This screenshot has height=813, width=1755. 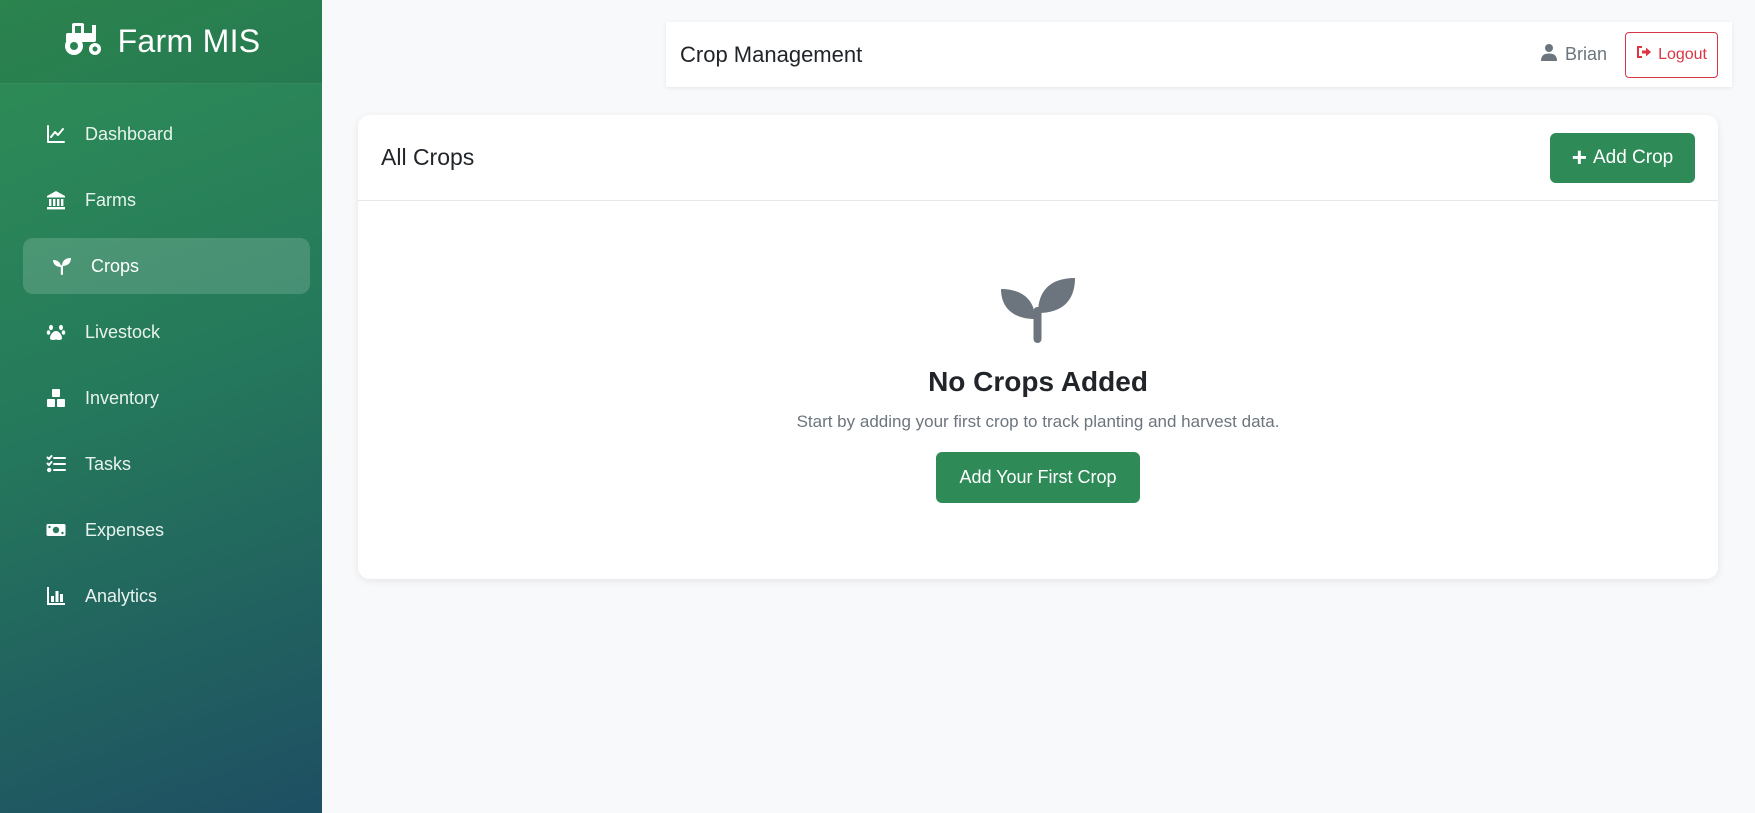 What do you see at coordinates (56, 134) in the screenshot?
I see `chart-line-icon` at bounding box center [56, 134].